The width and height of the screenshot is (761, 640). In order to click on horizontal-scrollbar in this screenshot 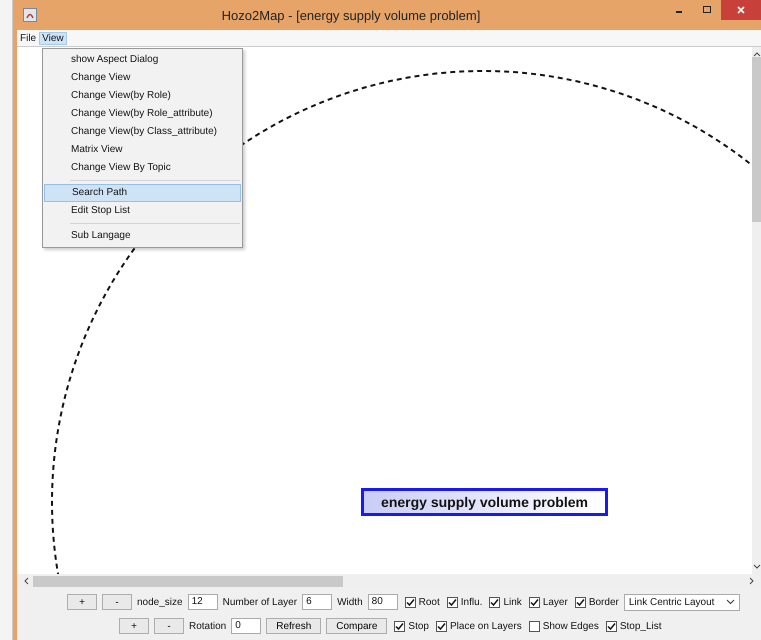, I will do `click(389, 581)`.